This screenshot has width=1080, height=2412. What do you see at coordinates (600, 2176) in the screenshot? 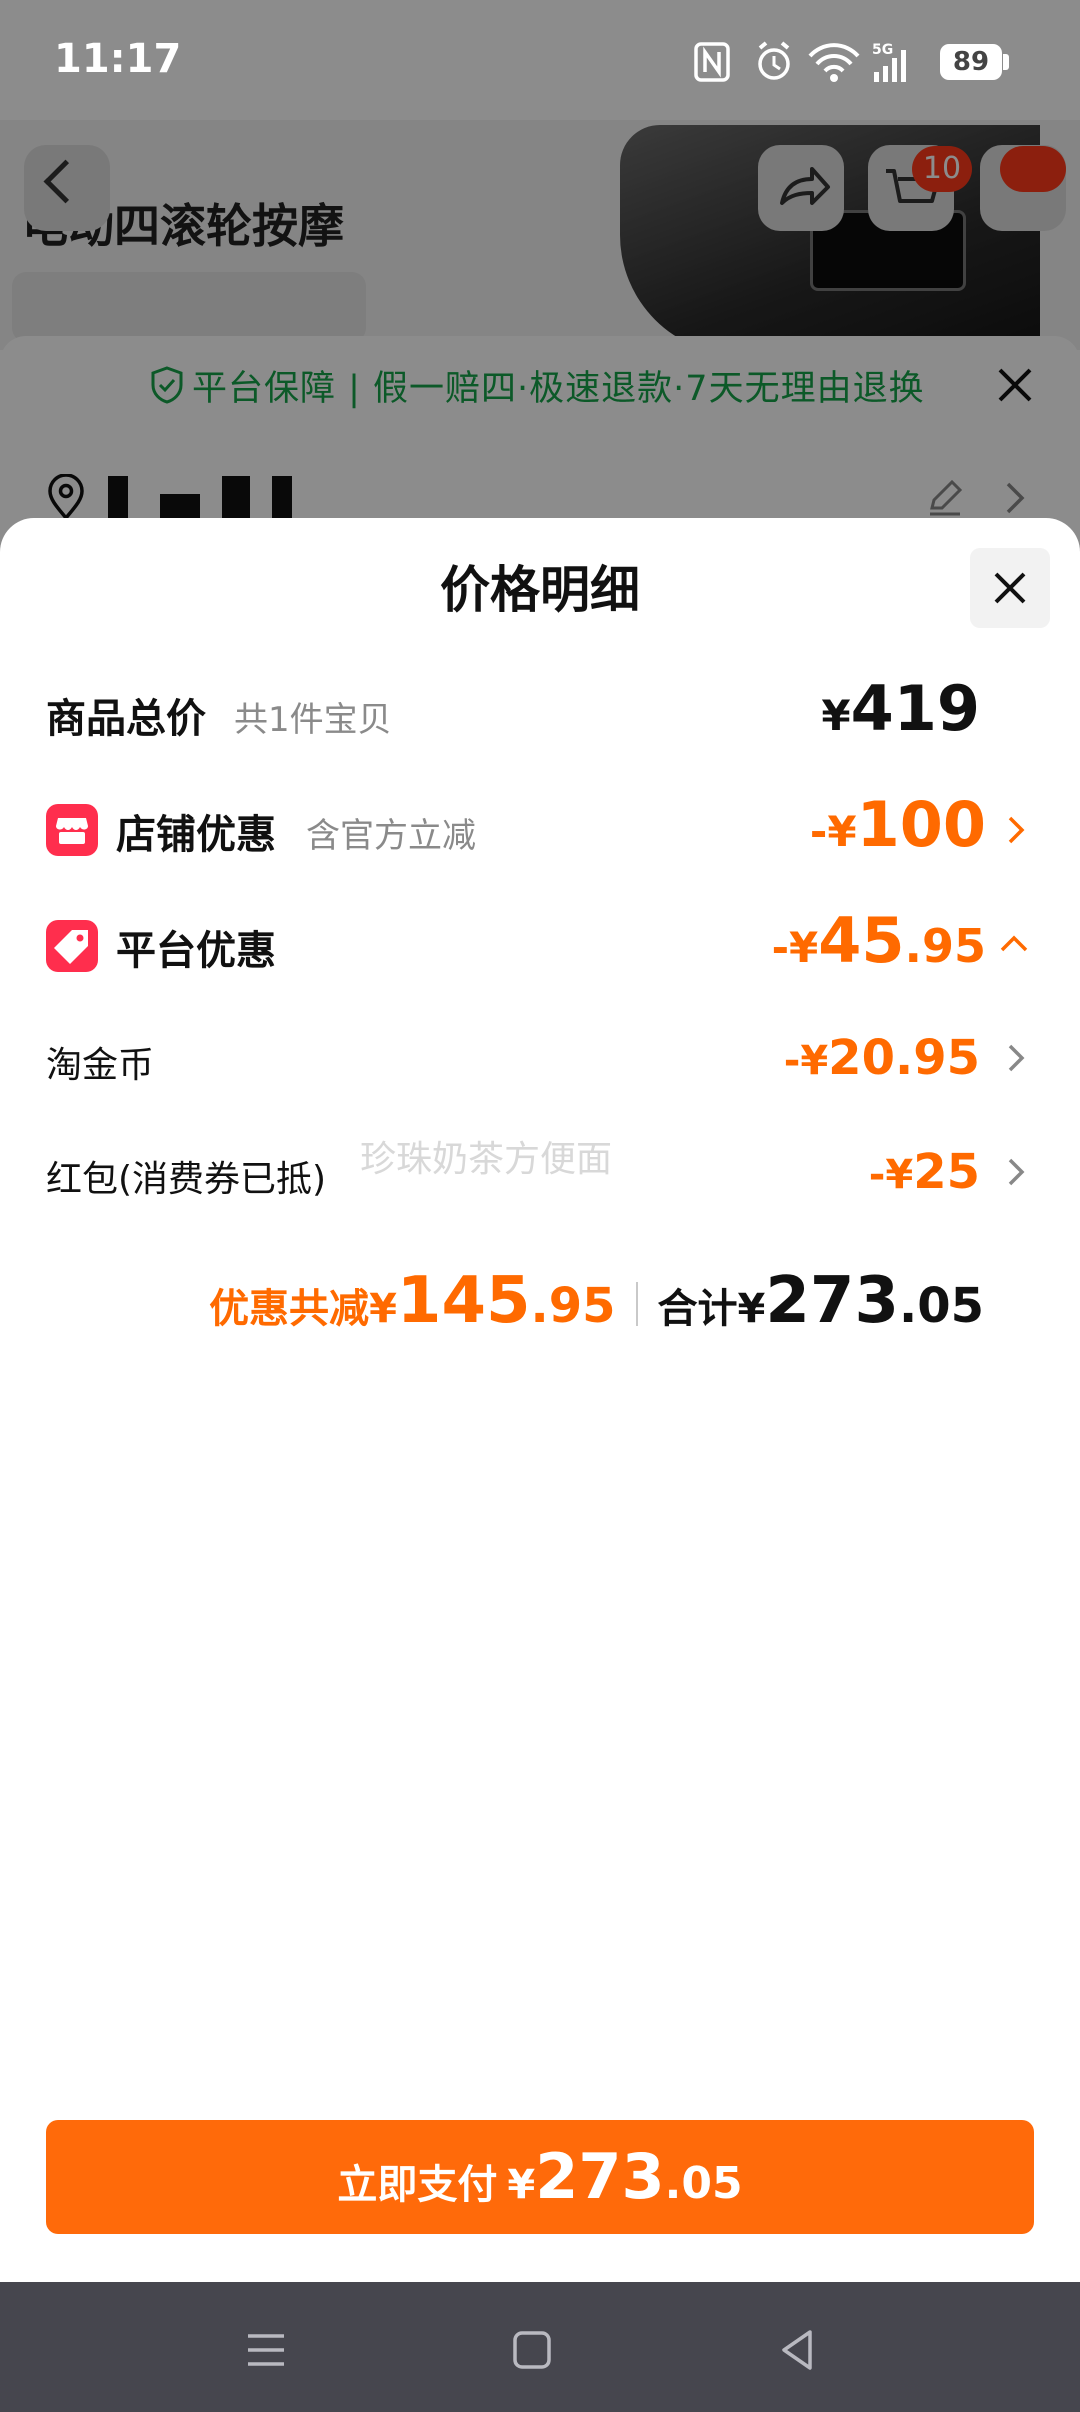
I see `pay-button-amount-int: 273` at bounding box center [600, 2176].